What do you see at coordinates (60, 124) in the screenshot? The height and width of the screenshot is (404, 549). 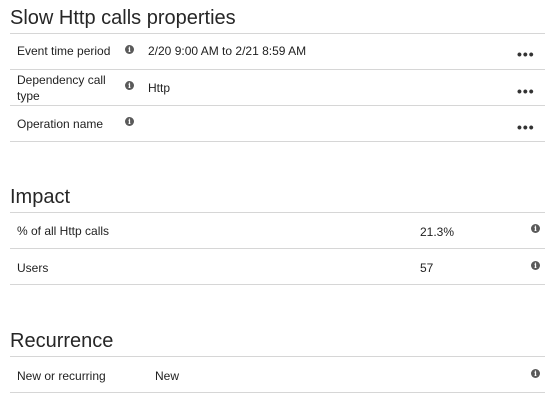 I see `property-label: Operation name` at bounding box center [60, 124].